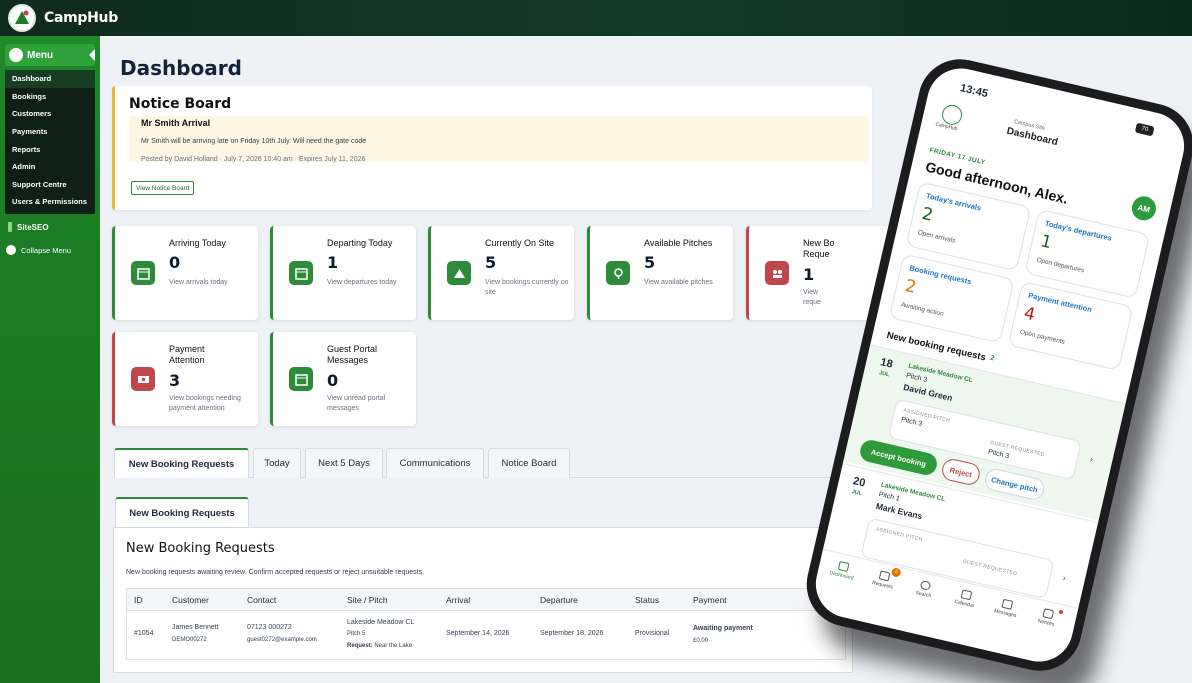 The image size is (1192, 683). Describe the element at coordinates (370, 355) in the screenshot. I see `stat-title: Guest Portal Messages` at that location.